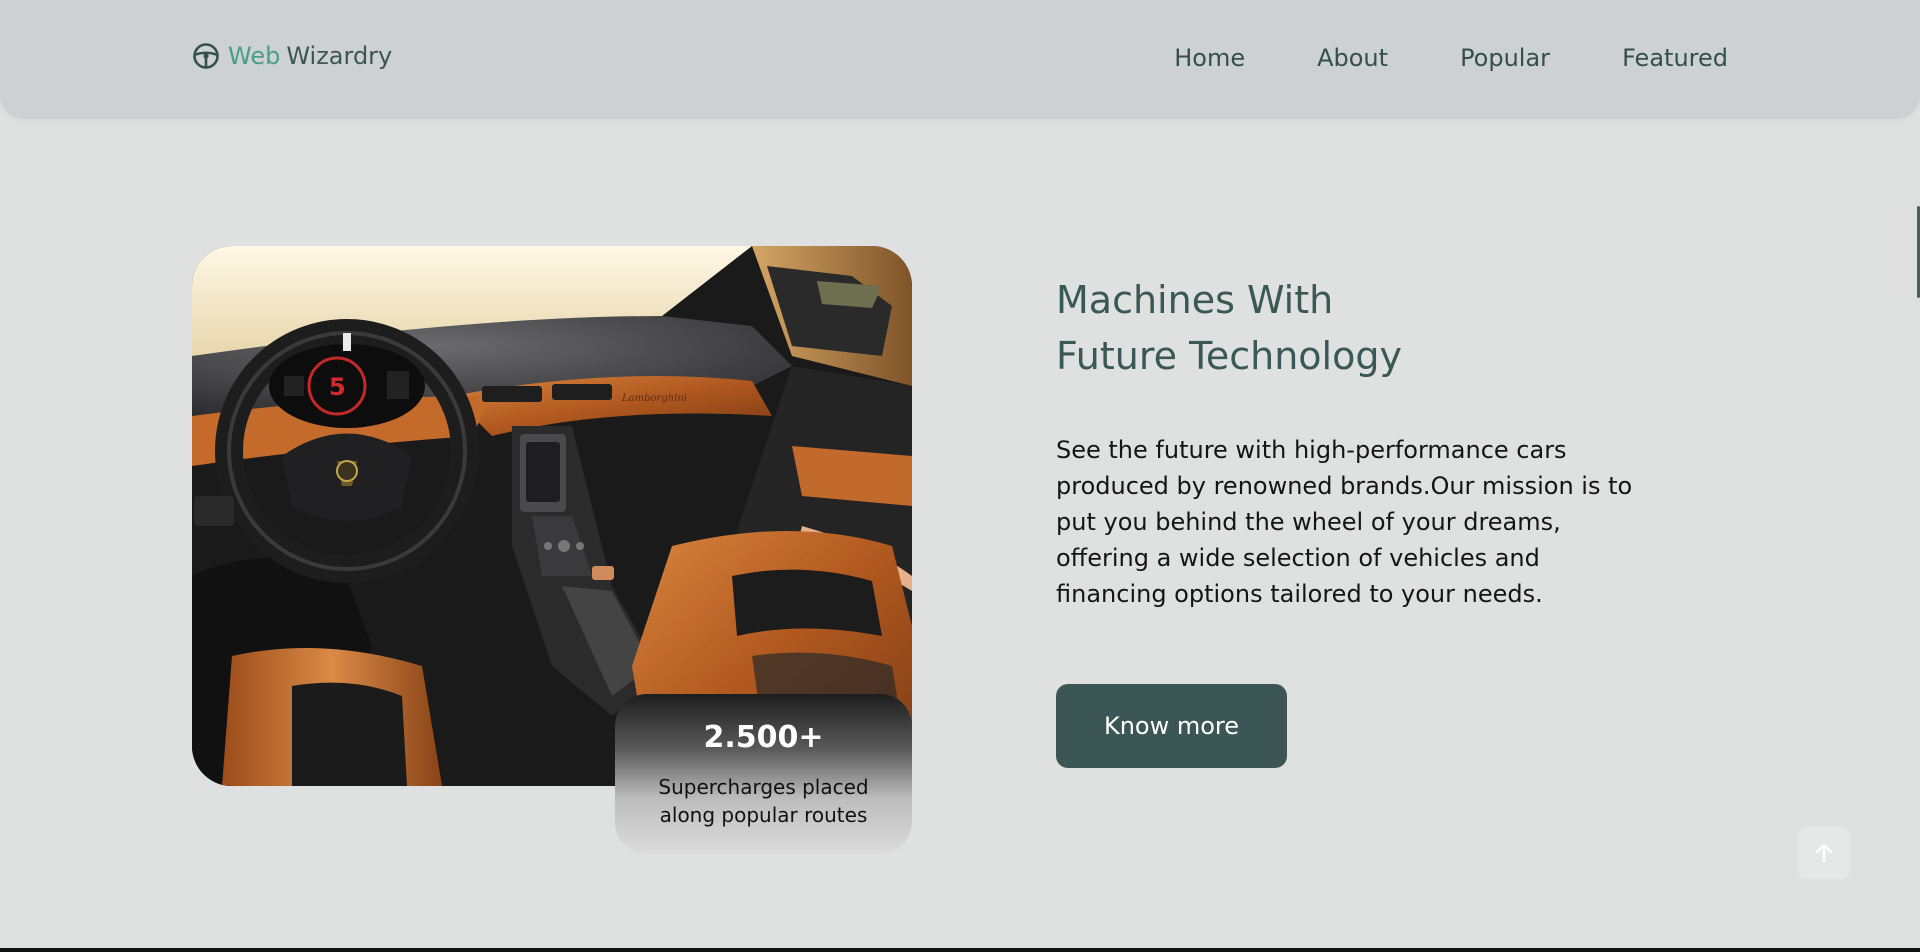 Image resolution: width=1920 pixels, height=952 pixels. I want to click on nav-popular: Popular, so click(1505, 58).